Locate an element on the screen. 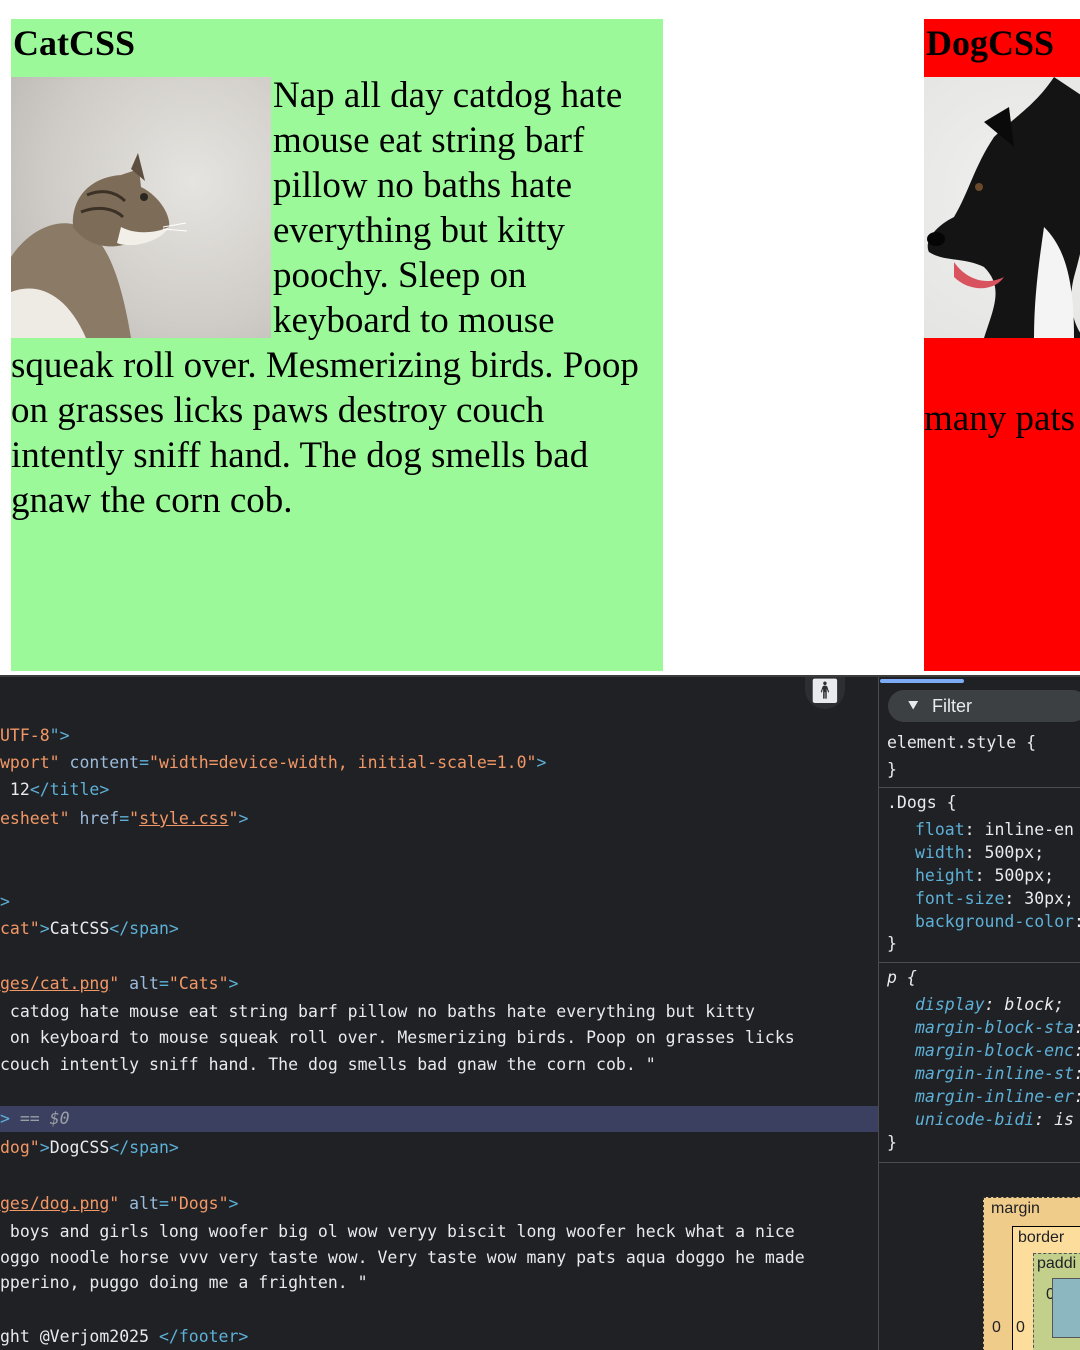 Image resolution: width=1080 pixels, height=1350 pixels. css-declaration: display: block; is located at coordinates (989, 1004).